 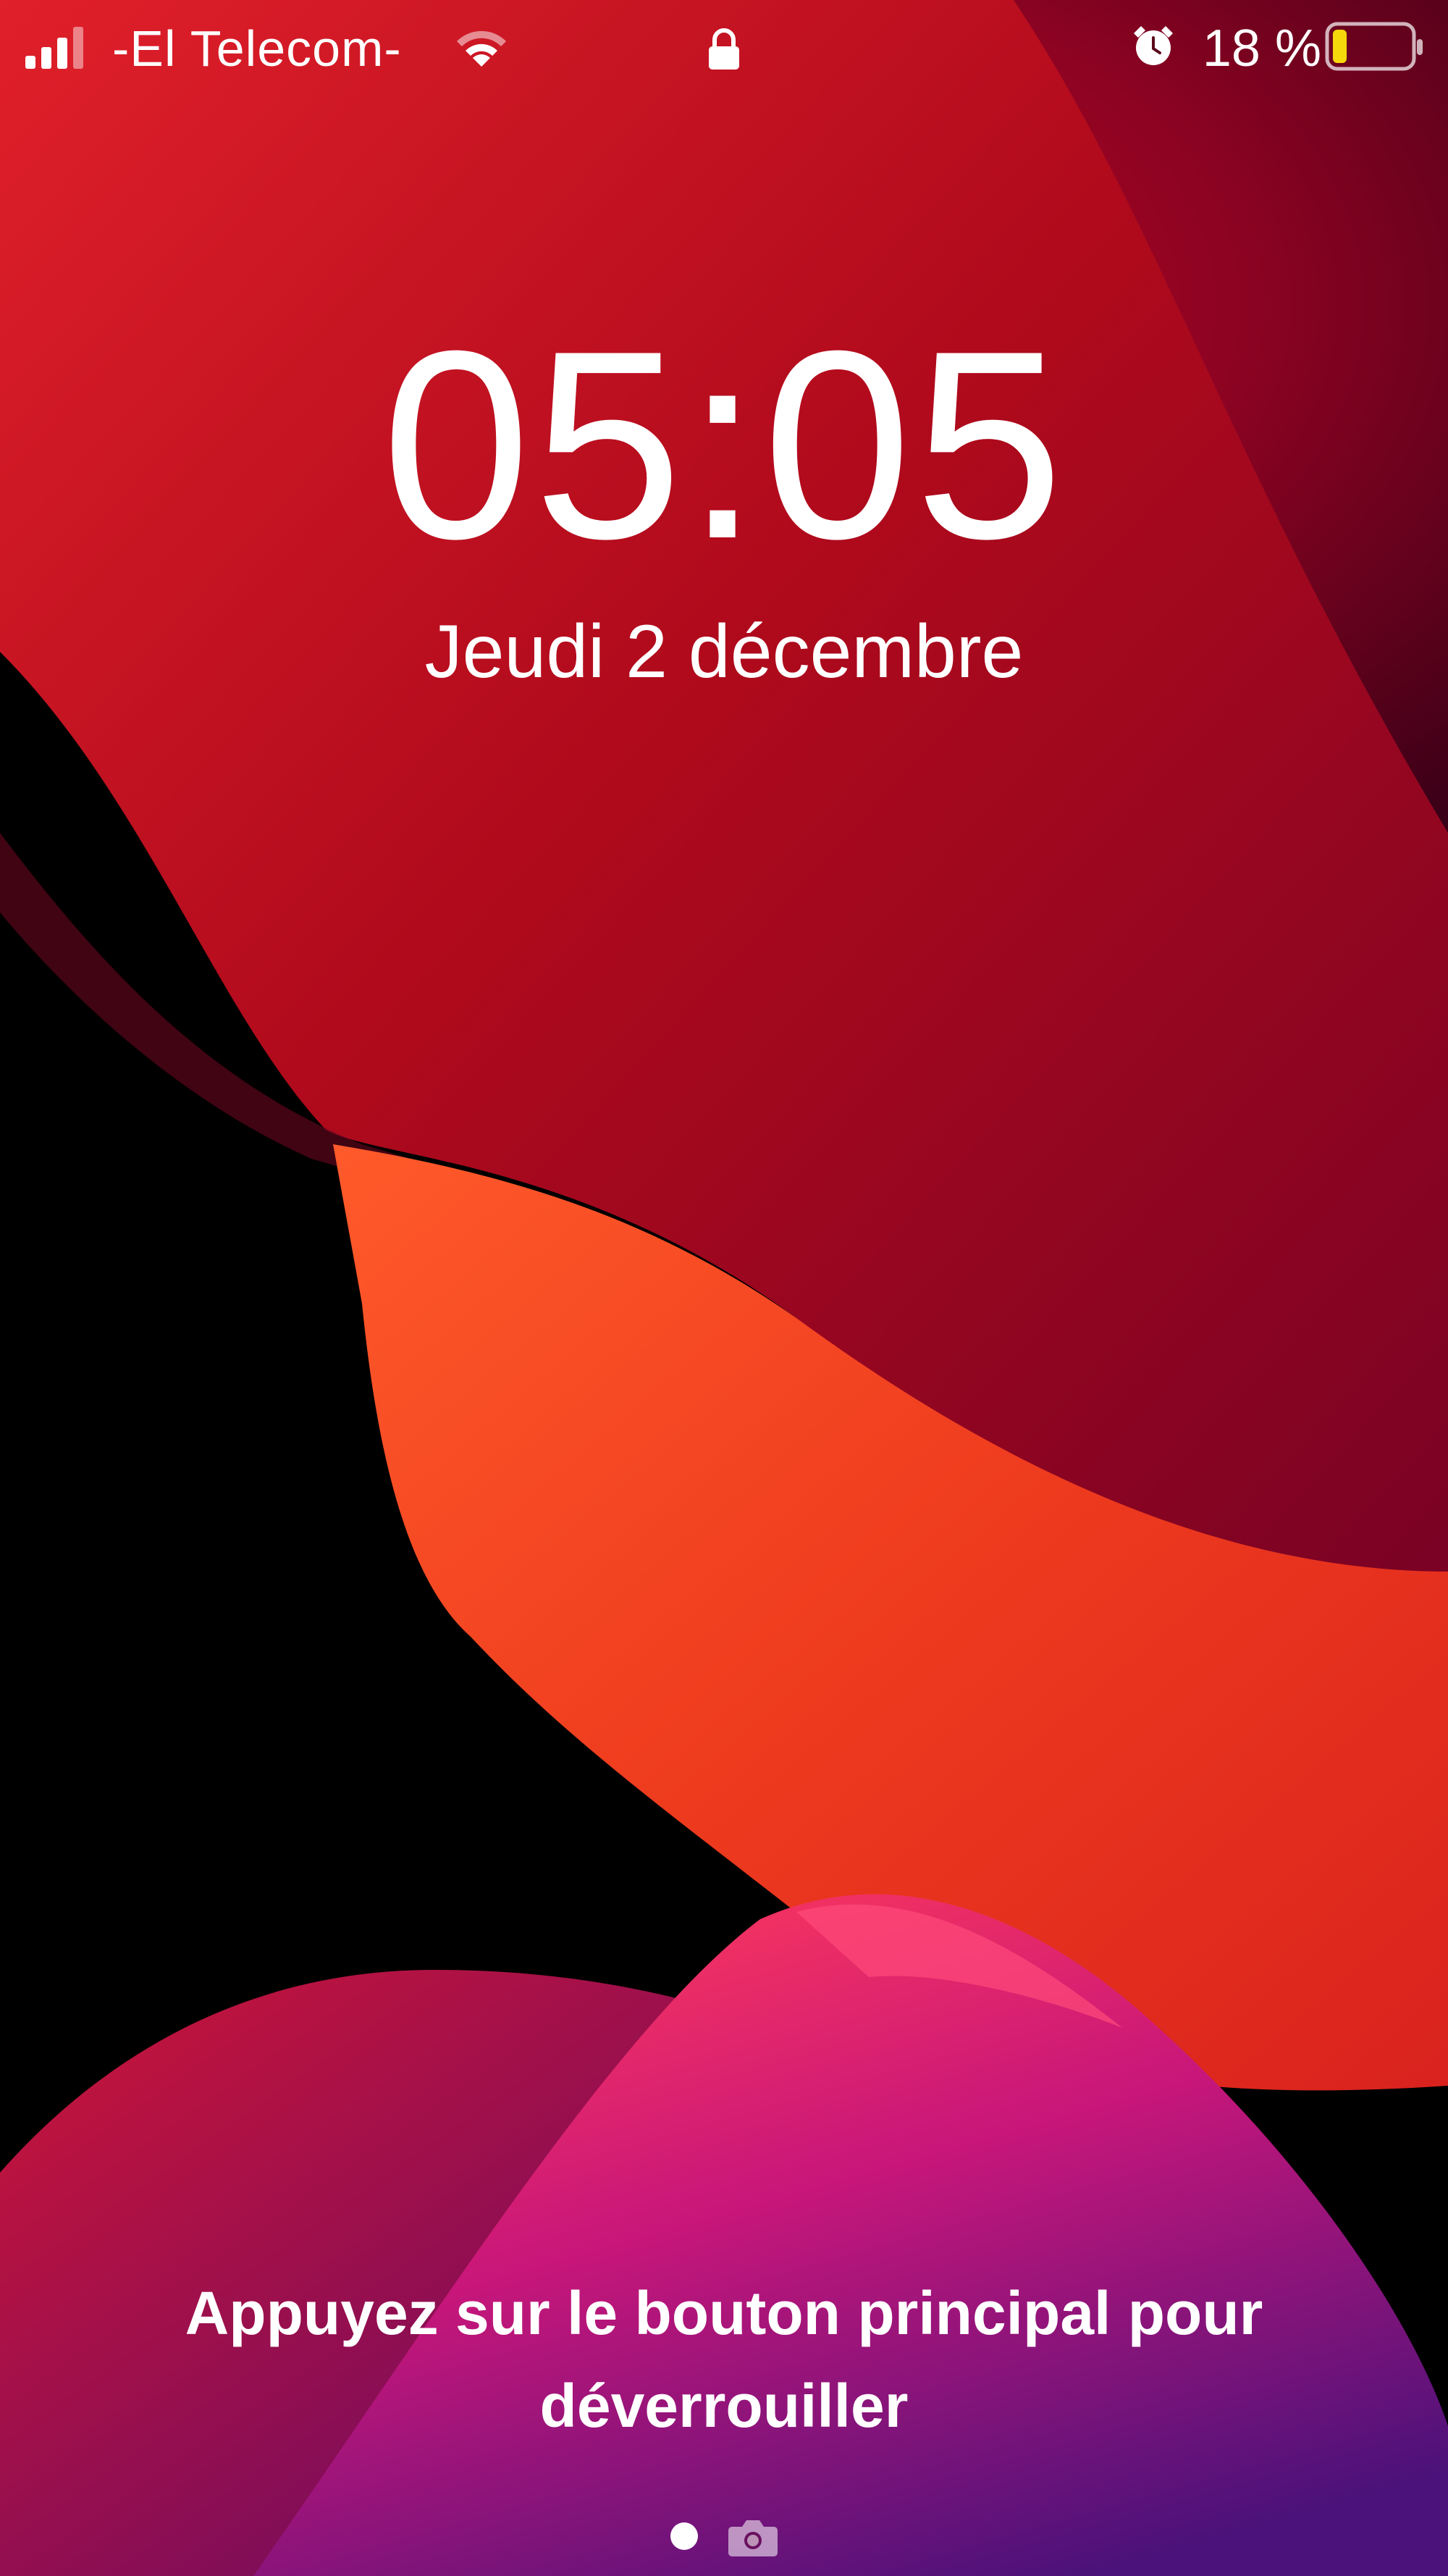 What do you see at coordinates (753, 2537) in the screenshot?
I see `camera-icon` at bounding box center [753, 2537].